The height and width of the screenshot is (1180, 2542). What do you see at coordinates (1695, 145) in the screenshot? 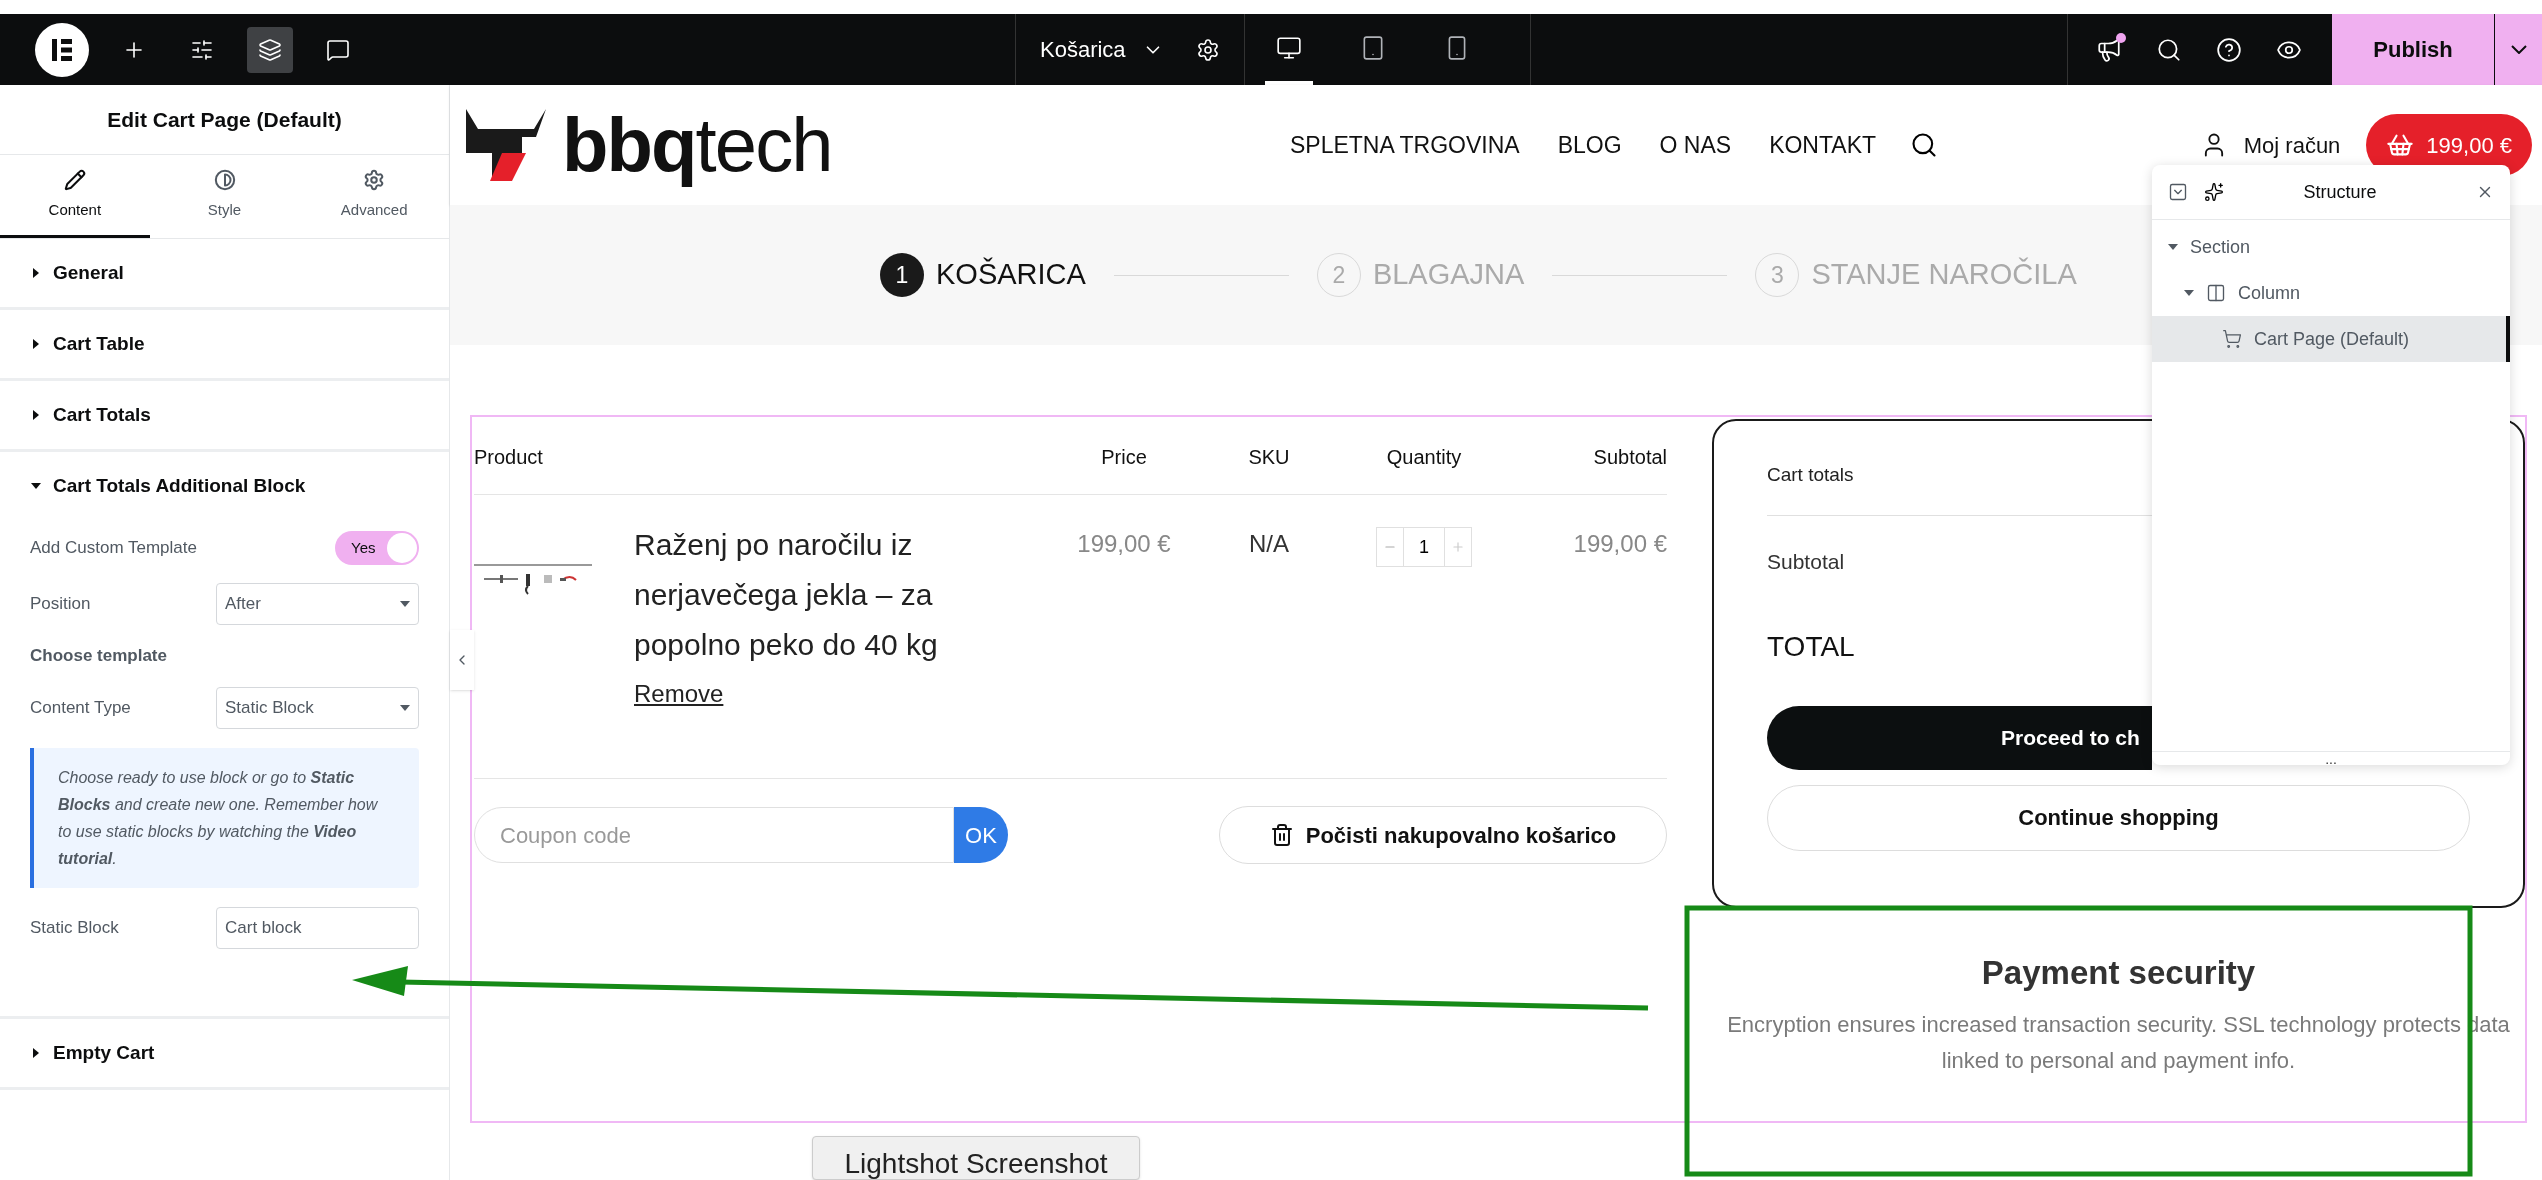
I see `nav-link: O NAS` at bounding box center [1695, 145].